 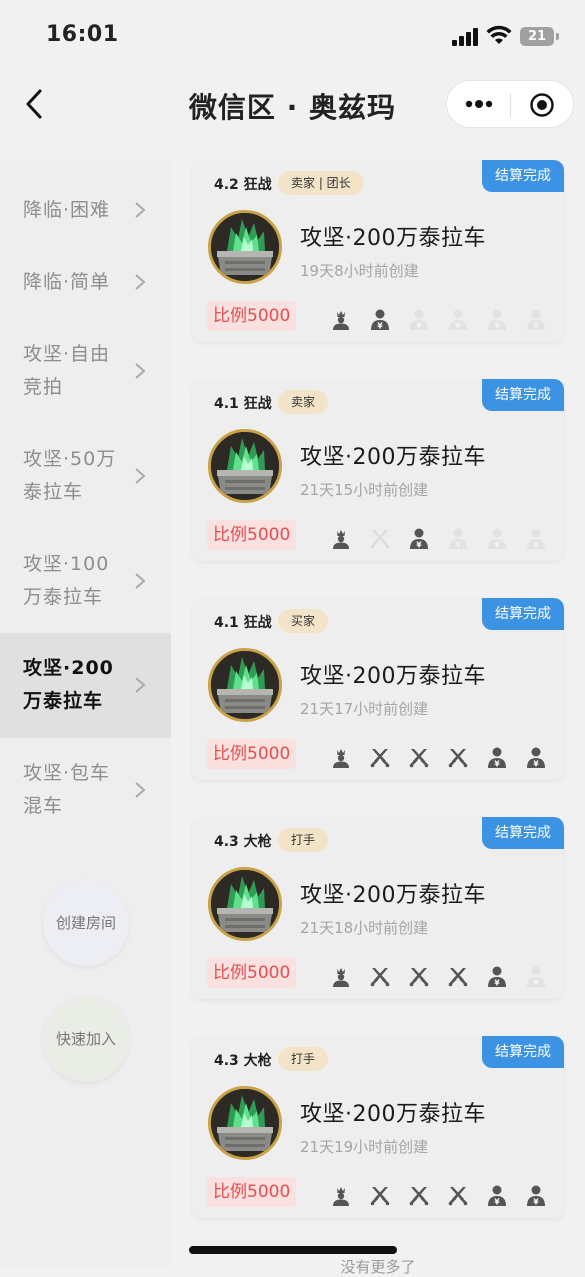 What do you see at coordinates (67, 370) in the screenshot?
I see `sidebar-item-label: 攻坚·自由竞拍` at bounding box center [67, 370].